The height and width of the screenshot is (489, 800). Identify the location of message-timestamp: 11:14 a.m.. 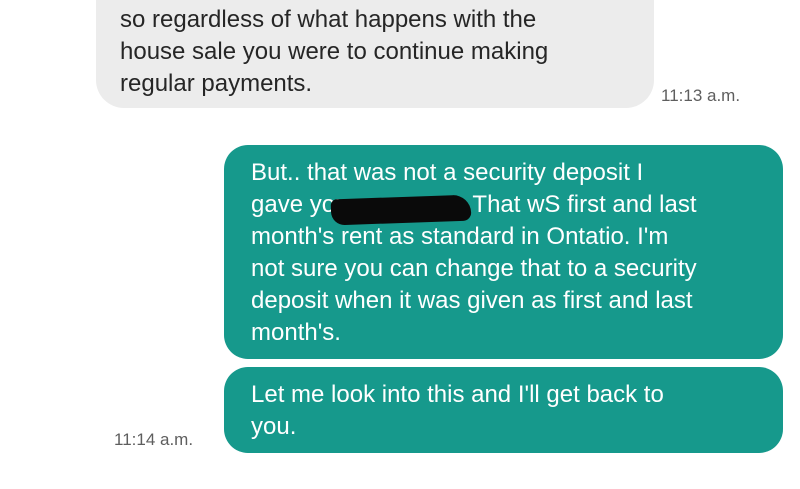
(154, 439).